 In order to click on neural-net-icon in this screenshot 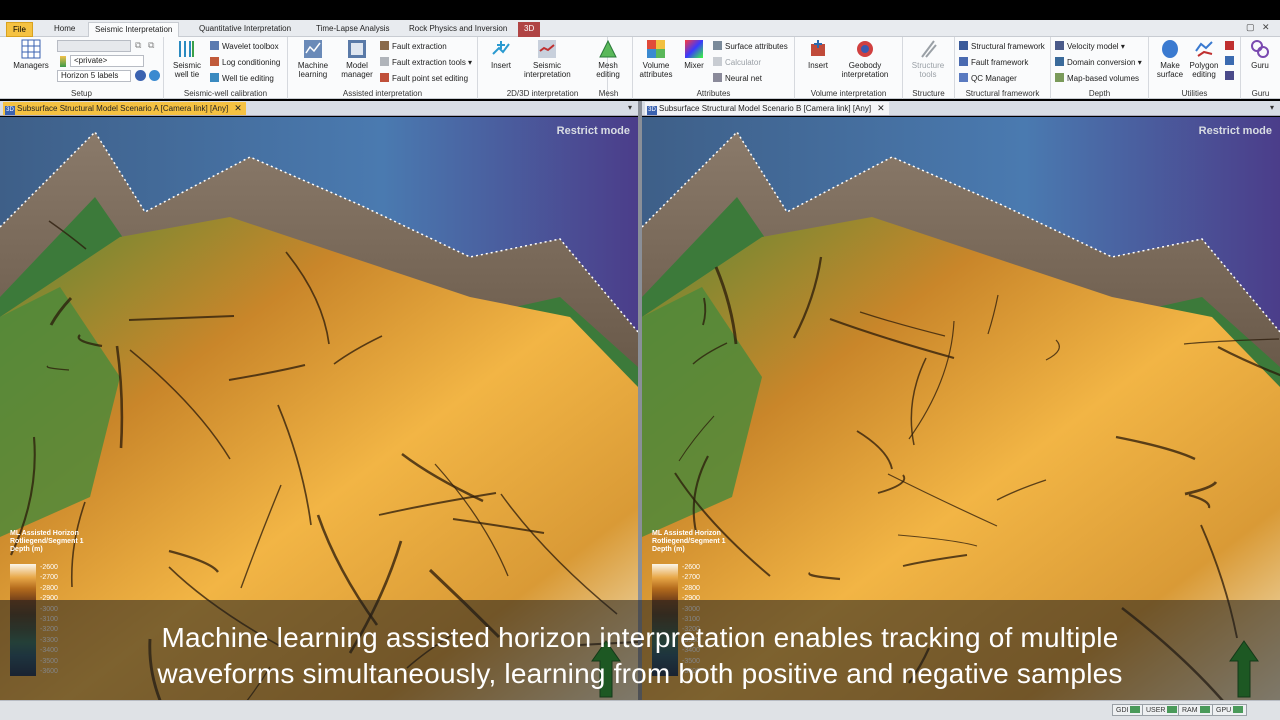, I will do `click(717, 77)`.